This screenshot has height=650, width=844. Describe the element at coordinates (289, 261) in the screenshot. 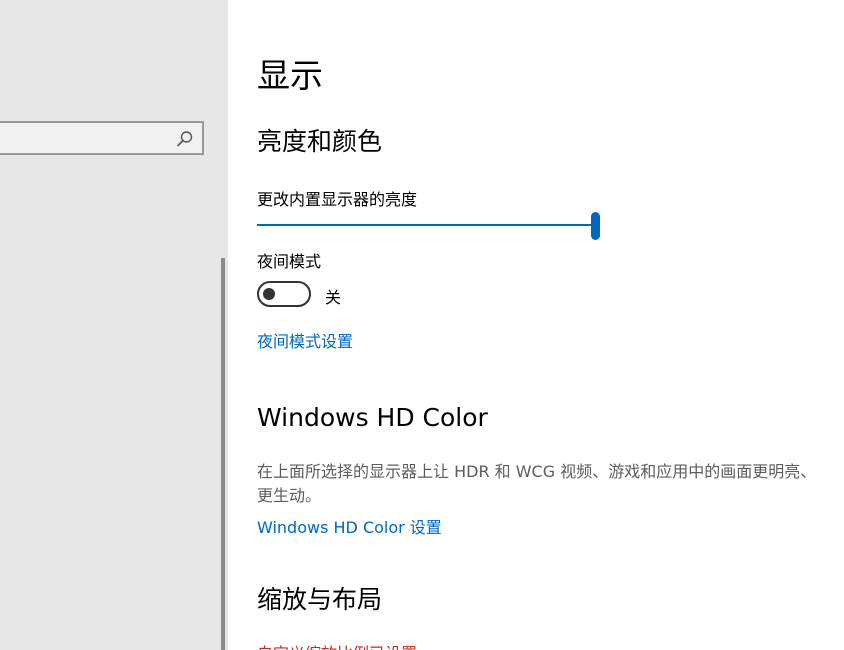

I see `night-light-label: 夜间模式` at that location.